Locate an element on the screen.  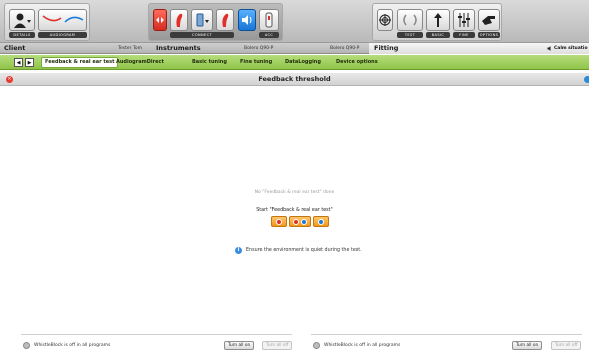
tab-device-options: Device options is located at coordinates (357, 62).